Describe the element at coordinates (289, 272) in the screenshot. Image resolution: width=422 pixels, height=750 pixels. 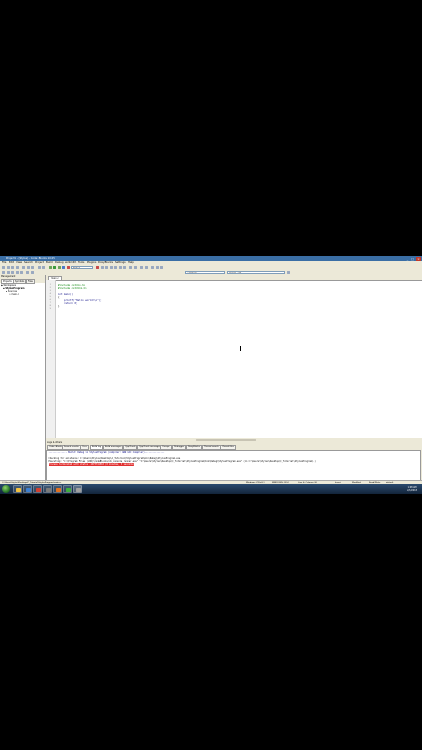
I see `jump-to-symbol-icon` at that location.